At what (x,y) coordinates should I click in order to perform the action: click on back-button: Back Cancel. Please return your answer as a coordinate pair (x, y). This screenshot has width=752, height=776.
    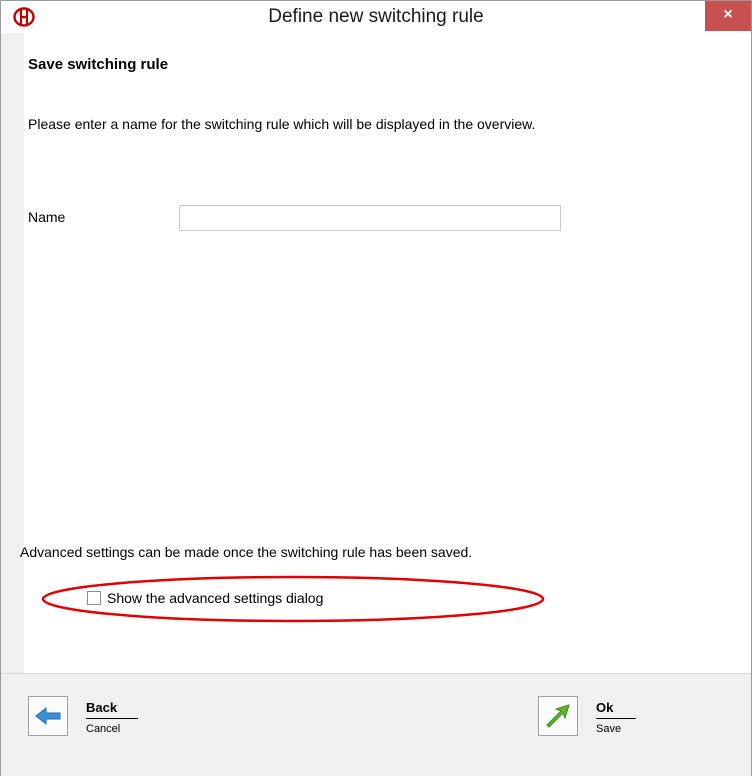
    Looking at the image, I should click on (83, 716).